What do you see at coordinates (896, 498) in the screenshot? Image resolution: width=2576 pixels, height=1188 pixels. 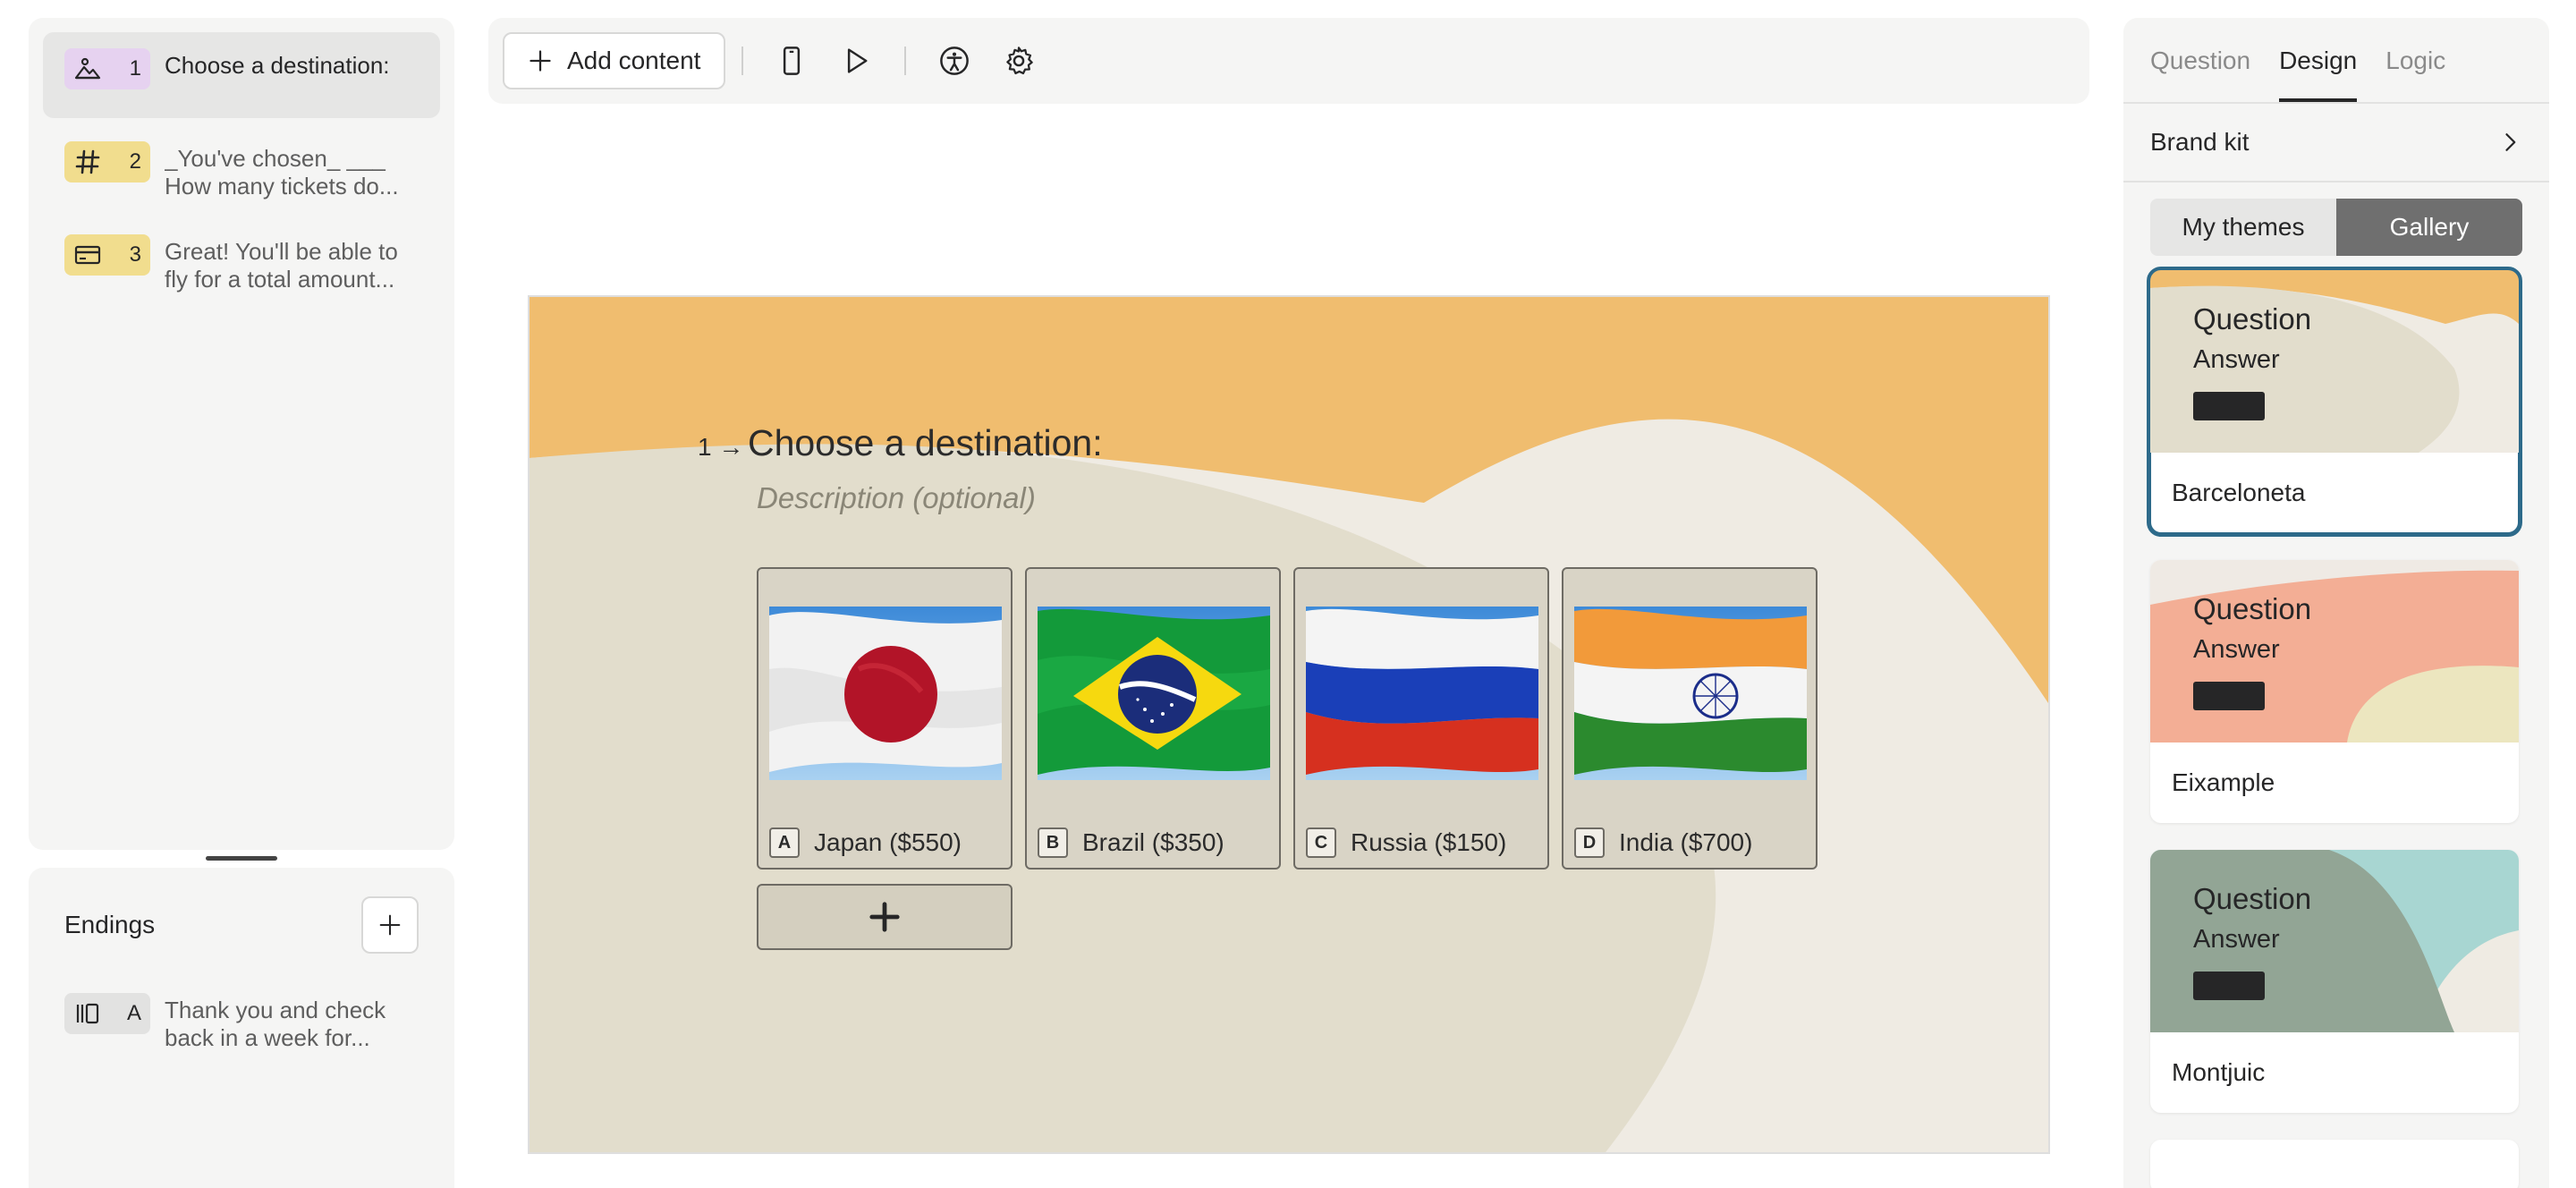 I see `description-field: Description (optional)` at bounding box center [896, 498].